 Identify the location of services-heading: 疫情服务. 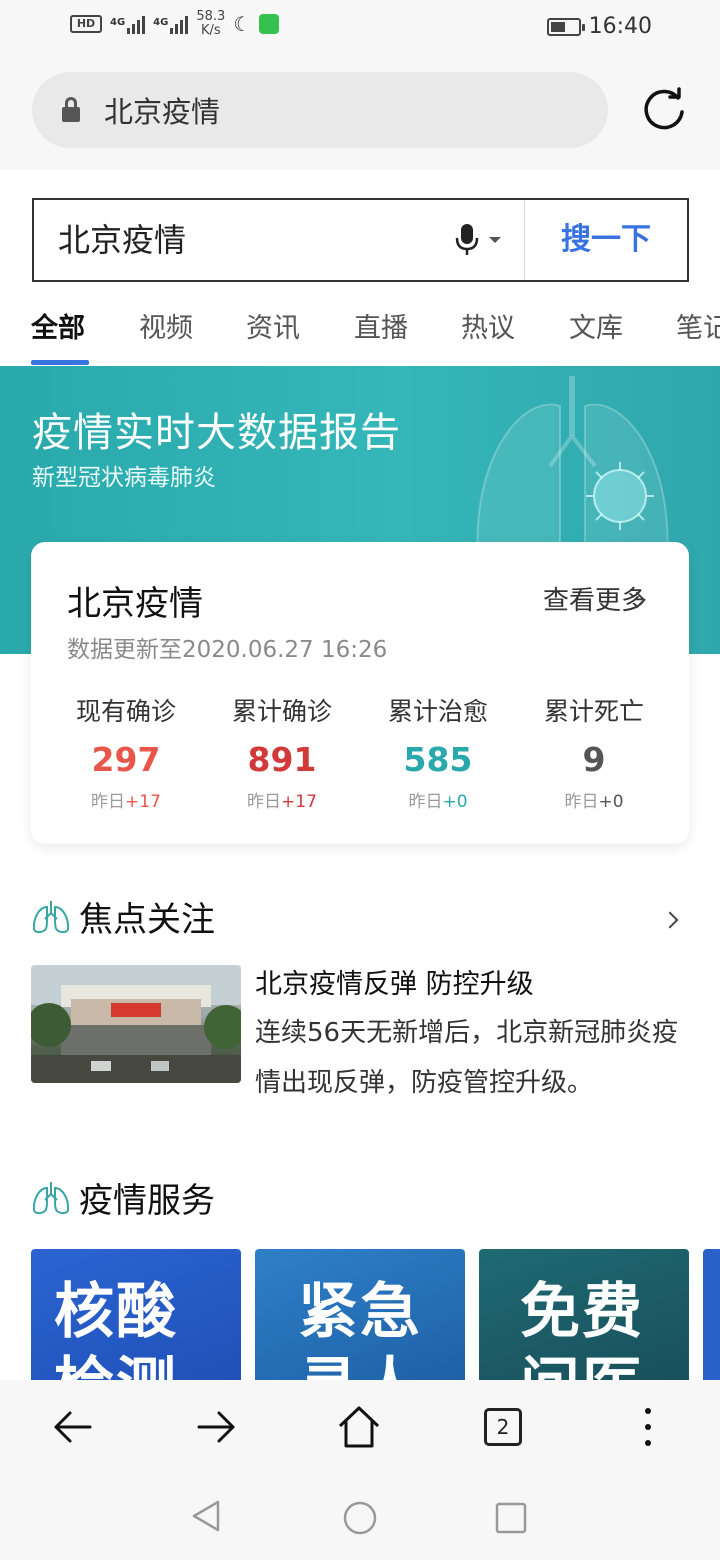
(123, 1197).